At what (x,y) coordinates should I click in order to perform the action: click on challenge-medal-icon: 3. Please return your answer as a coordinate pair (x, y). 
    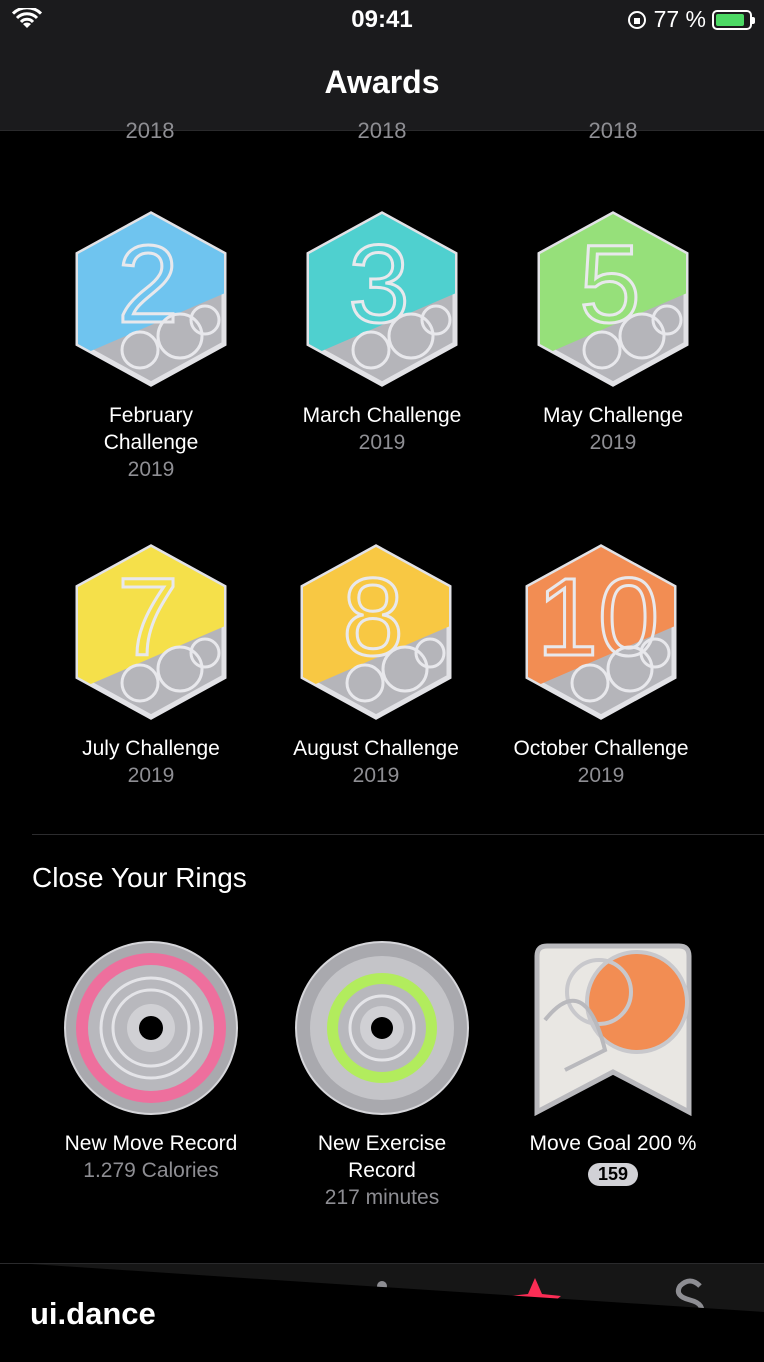
    Looking at the image, I should click on (382, 299).